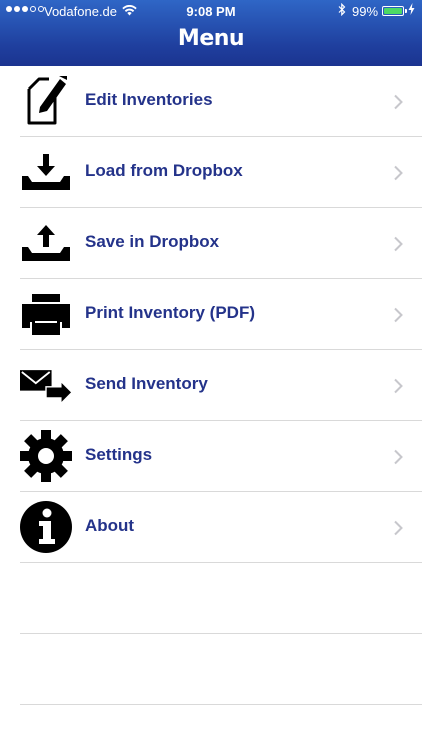 This screenshot has height=750, width=422. Describe the element at coordinates (46, 101) in the screenshot. I see `edit-document-icon` at that location.